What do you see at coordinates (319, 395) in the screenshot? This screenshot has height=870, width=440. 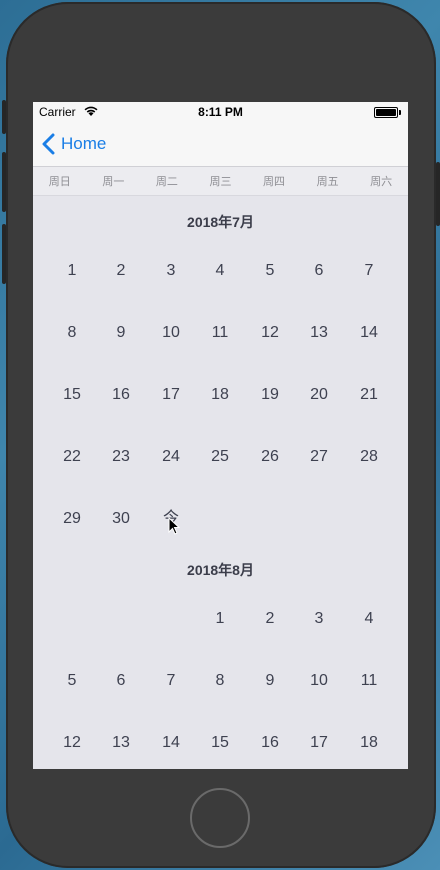 I see `day-cell: 20` at bounding box center [319, 395].